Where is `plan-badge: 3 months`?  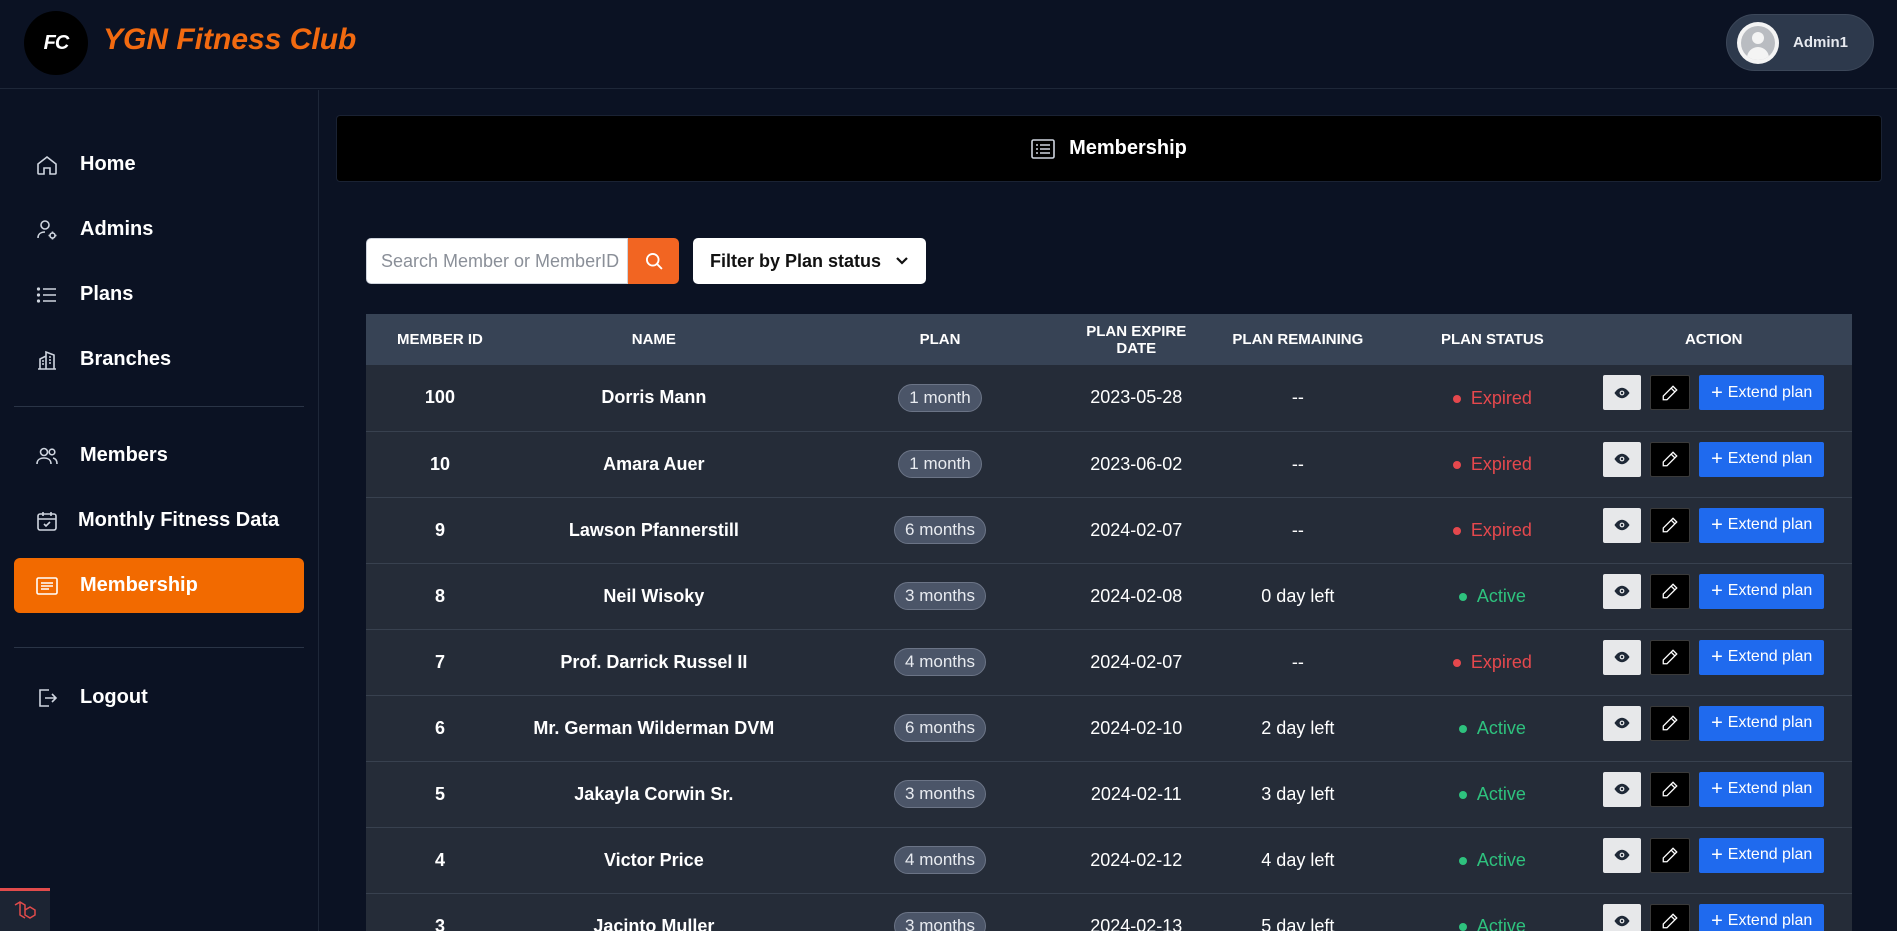
plan-badge: 3 months is located at coordinates (940, 794).